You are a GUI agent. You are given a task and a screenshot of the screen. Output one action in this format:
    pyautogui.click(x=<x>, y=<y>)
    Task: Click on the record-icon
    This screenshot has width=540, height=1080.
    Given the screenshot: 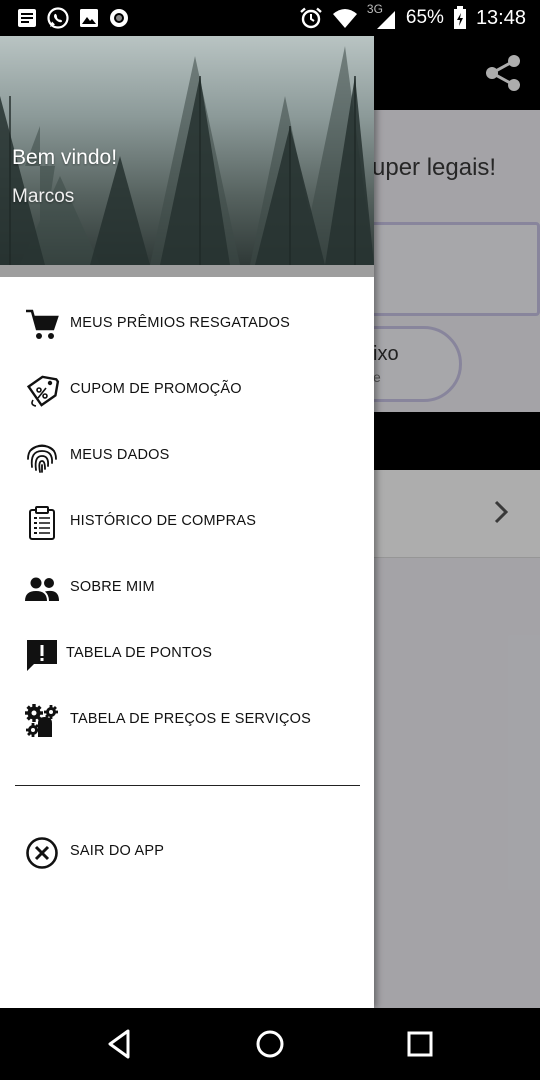 What is the action you would take?
    pyautogui.click(x=119, y=18)
    